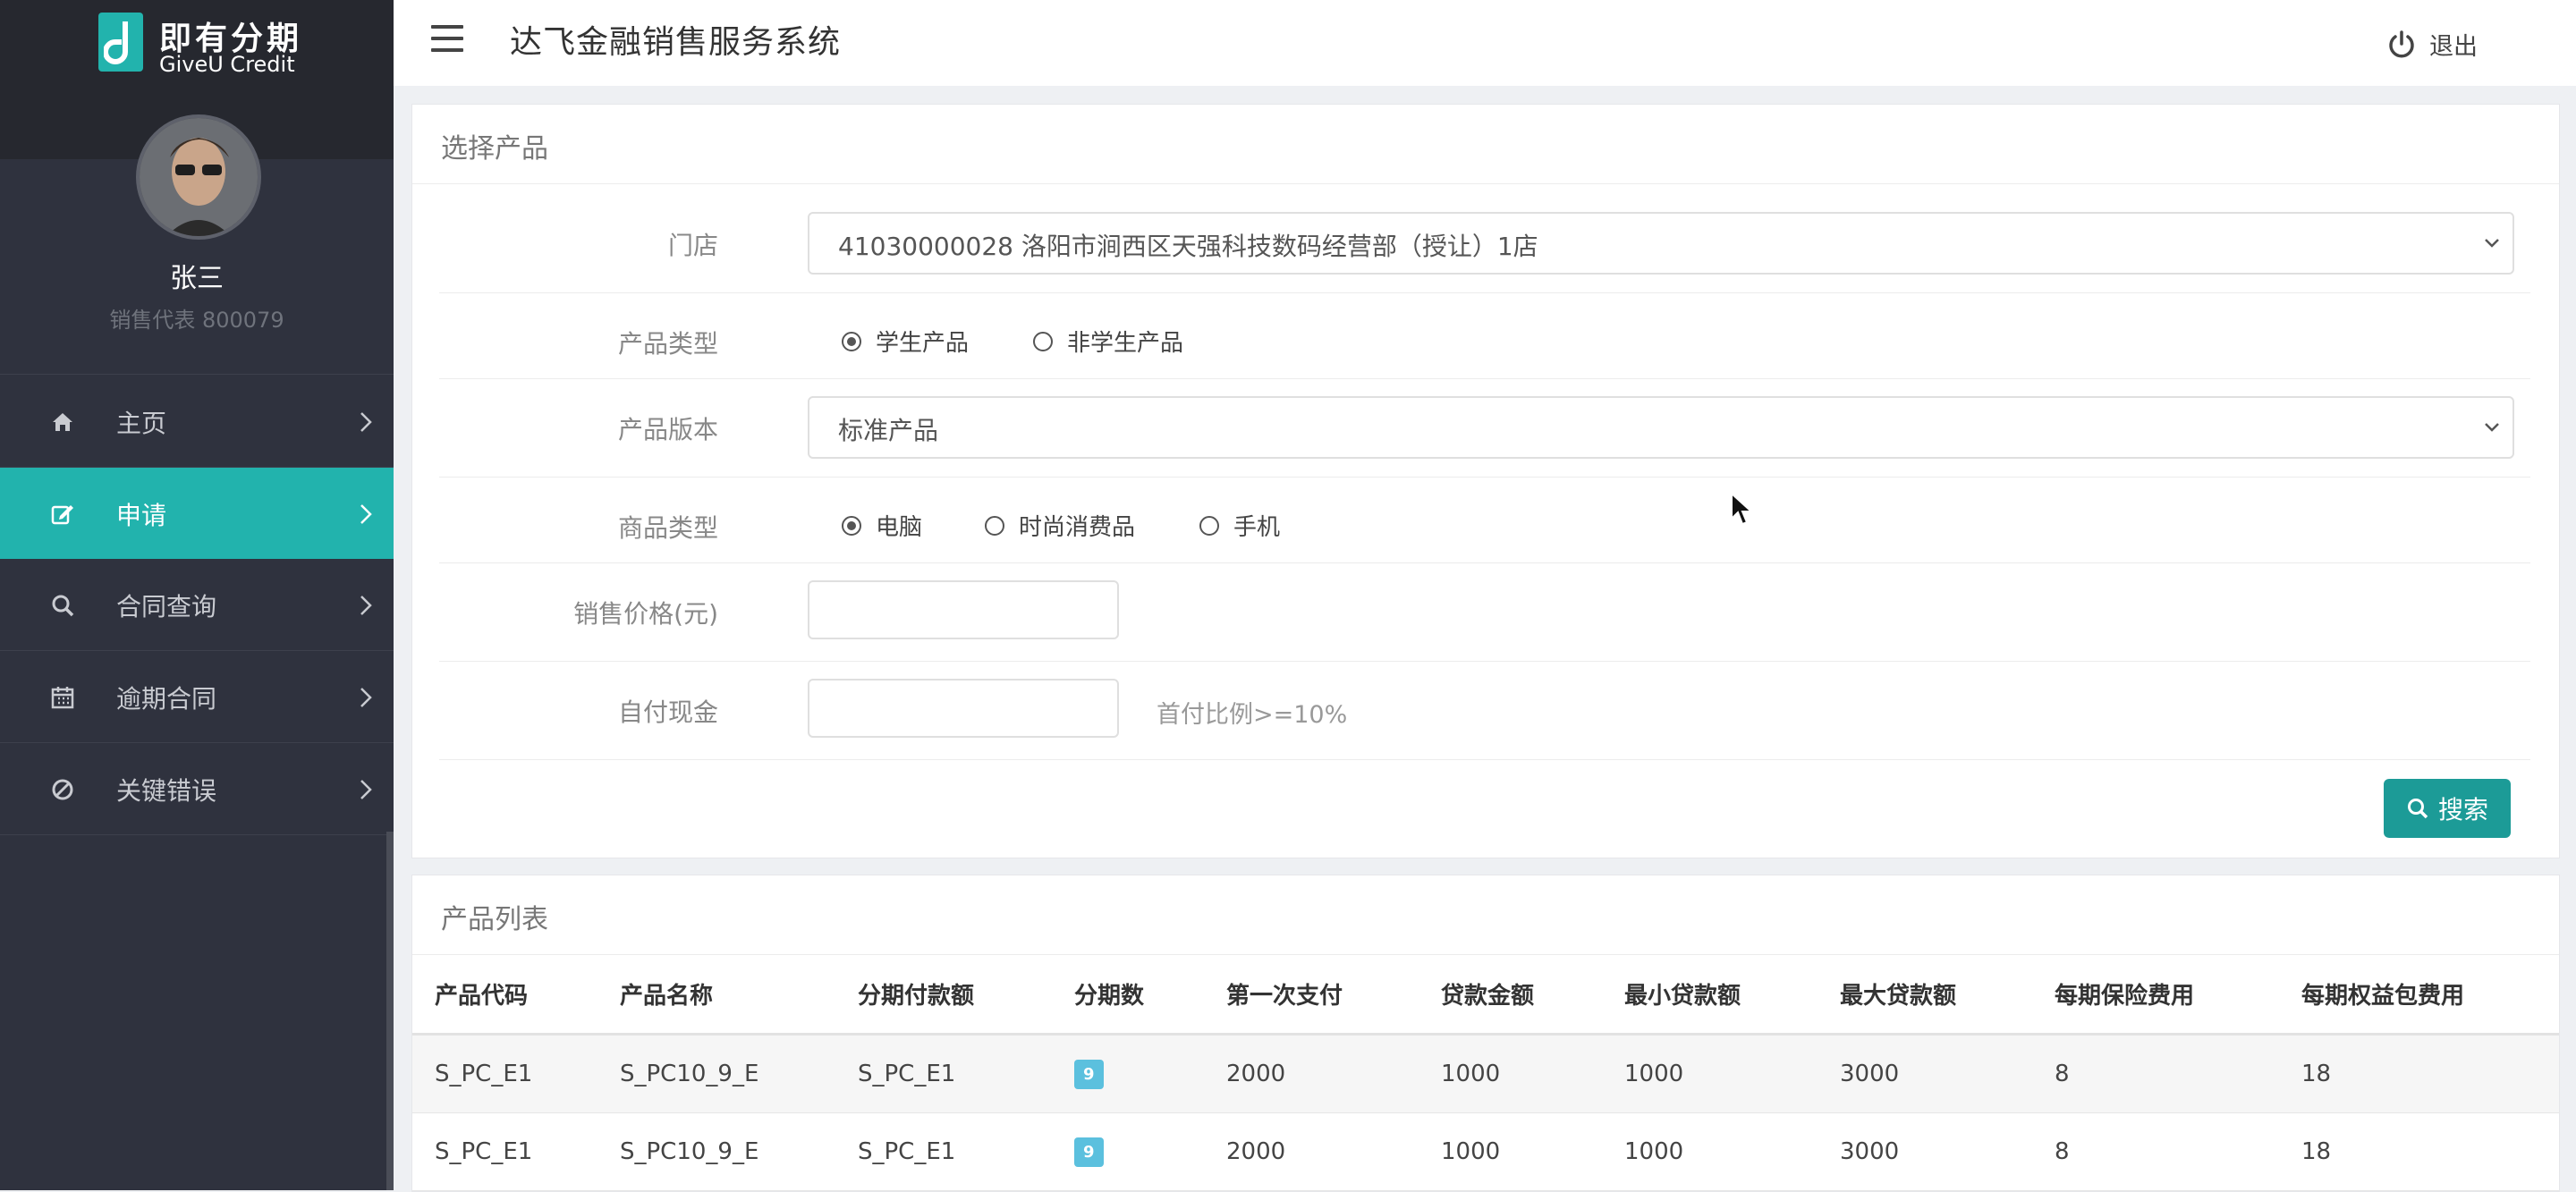 The height and width of the screenshot is (1192, 2576). I want to click on sidebar-item-apply: 申请, so click(197, 513).